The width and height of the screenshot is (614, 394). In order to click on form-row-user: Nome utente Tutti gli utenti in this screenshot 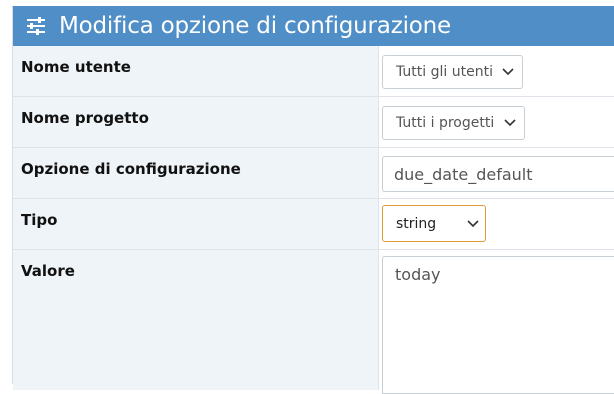, I will do `click(313, 71)`.